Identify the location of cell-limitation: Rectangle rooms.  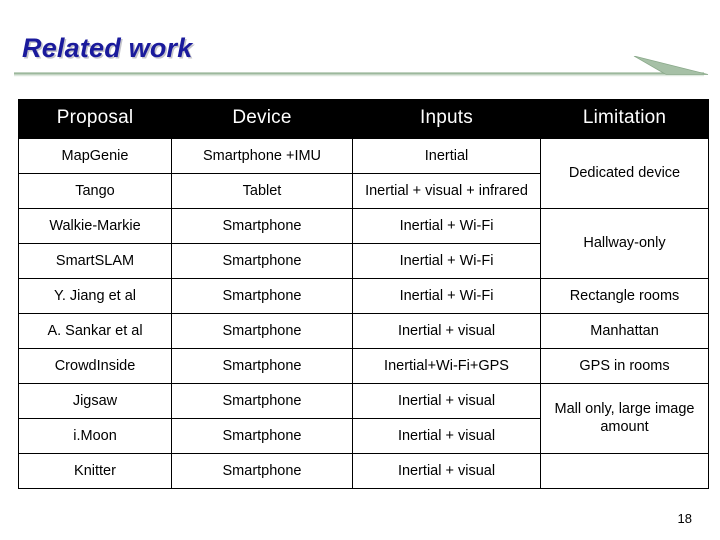
(624, 295).